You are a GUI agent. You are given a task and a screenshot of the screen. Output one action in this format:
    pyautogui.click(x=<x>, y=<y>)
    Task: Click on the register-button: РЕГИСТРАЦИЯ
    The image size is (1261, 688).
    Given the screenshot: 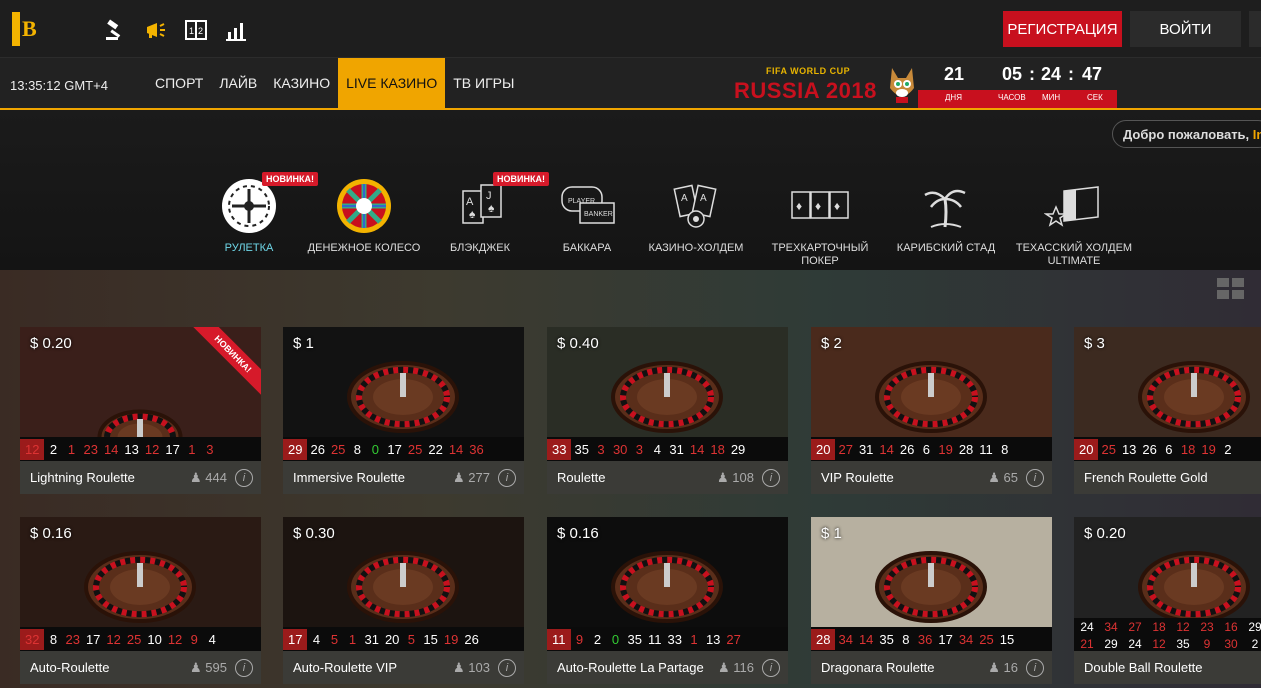 What is the action you would take?
    pyautogui.click(x=1062, y=29)
    